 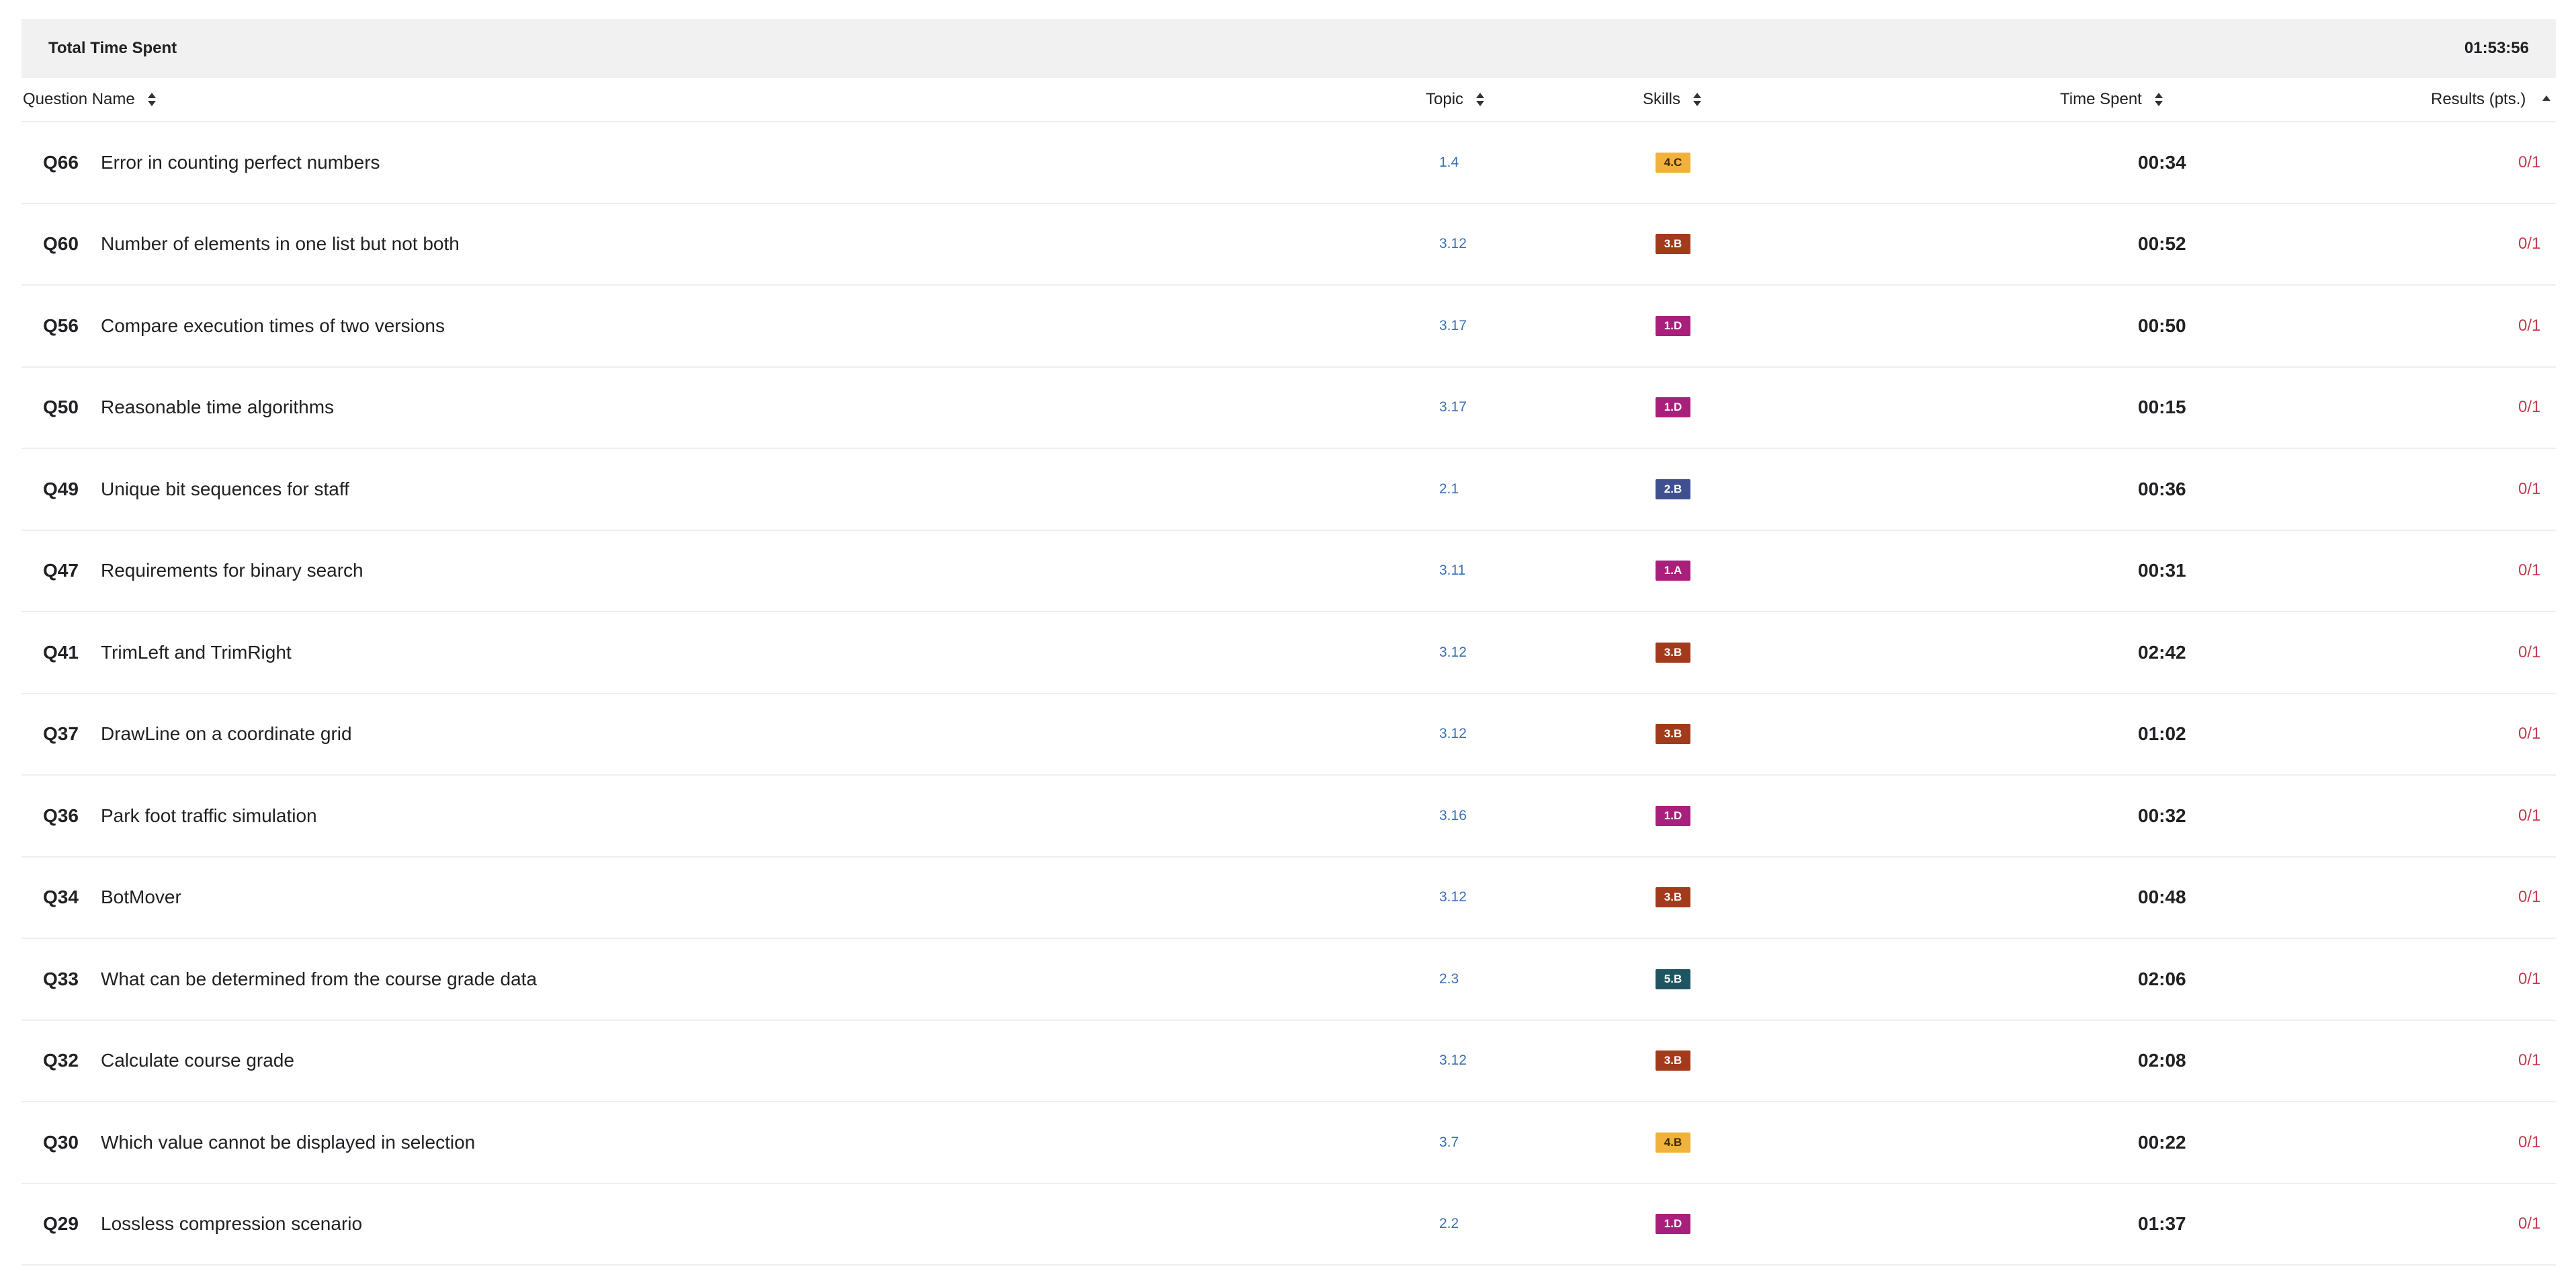 What do you see at coordinates (112, 48) in the screenshot?
I see `total-time-label: Total Time Spent` at bounding box center [112, 48].